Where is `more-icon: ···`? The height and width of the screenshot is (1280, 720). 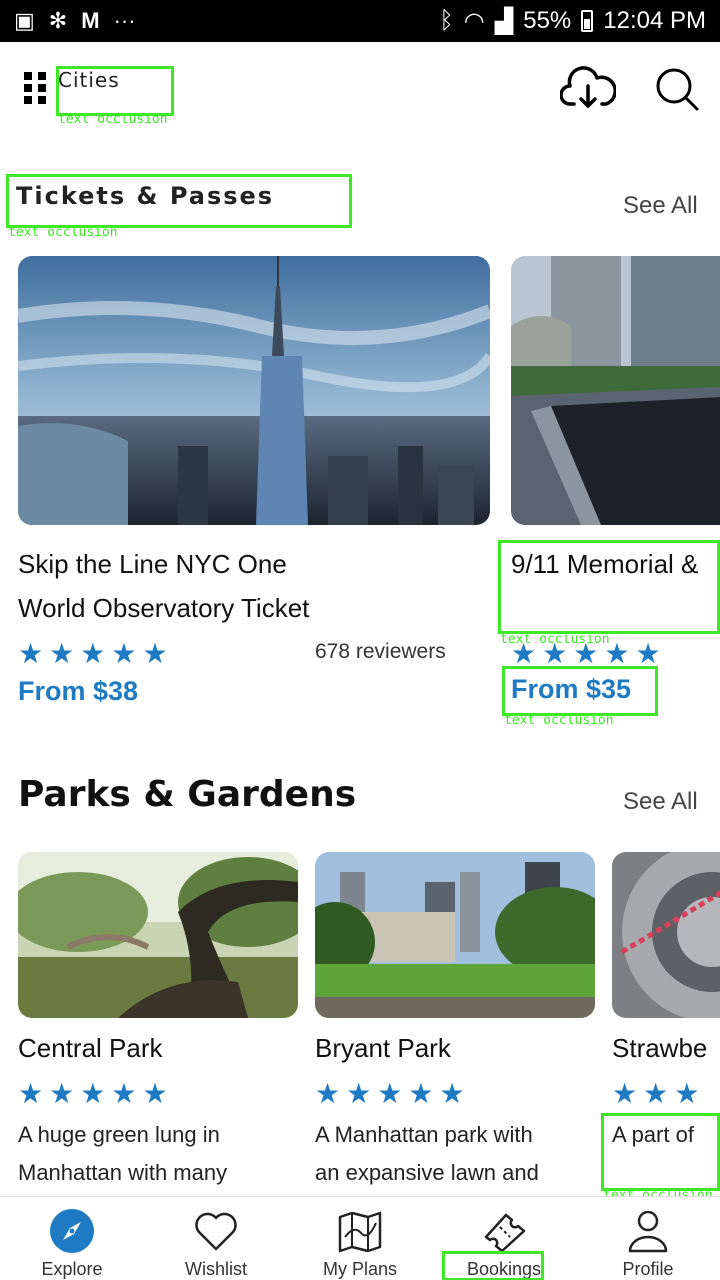 more-icon: ··· is located at coordinates (124, 20).